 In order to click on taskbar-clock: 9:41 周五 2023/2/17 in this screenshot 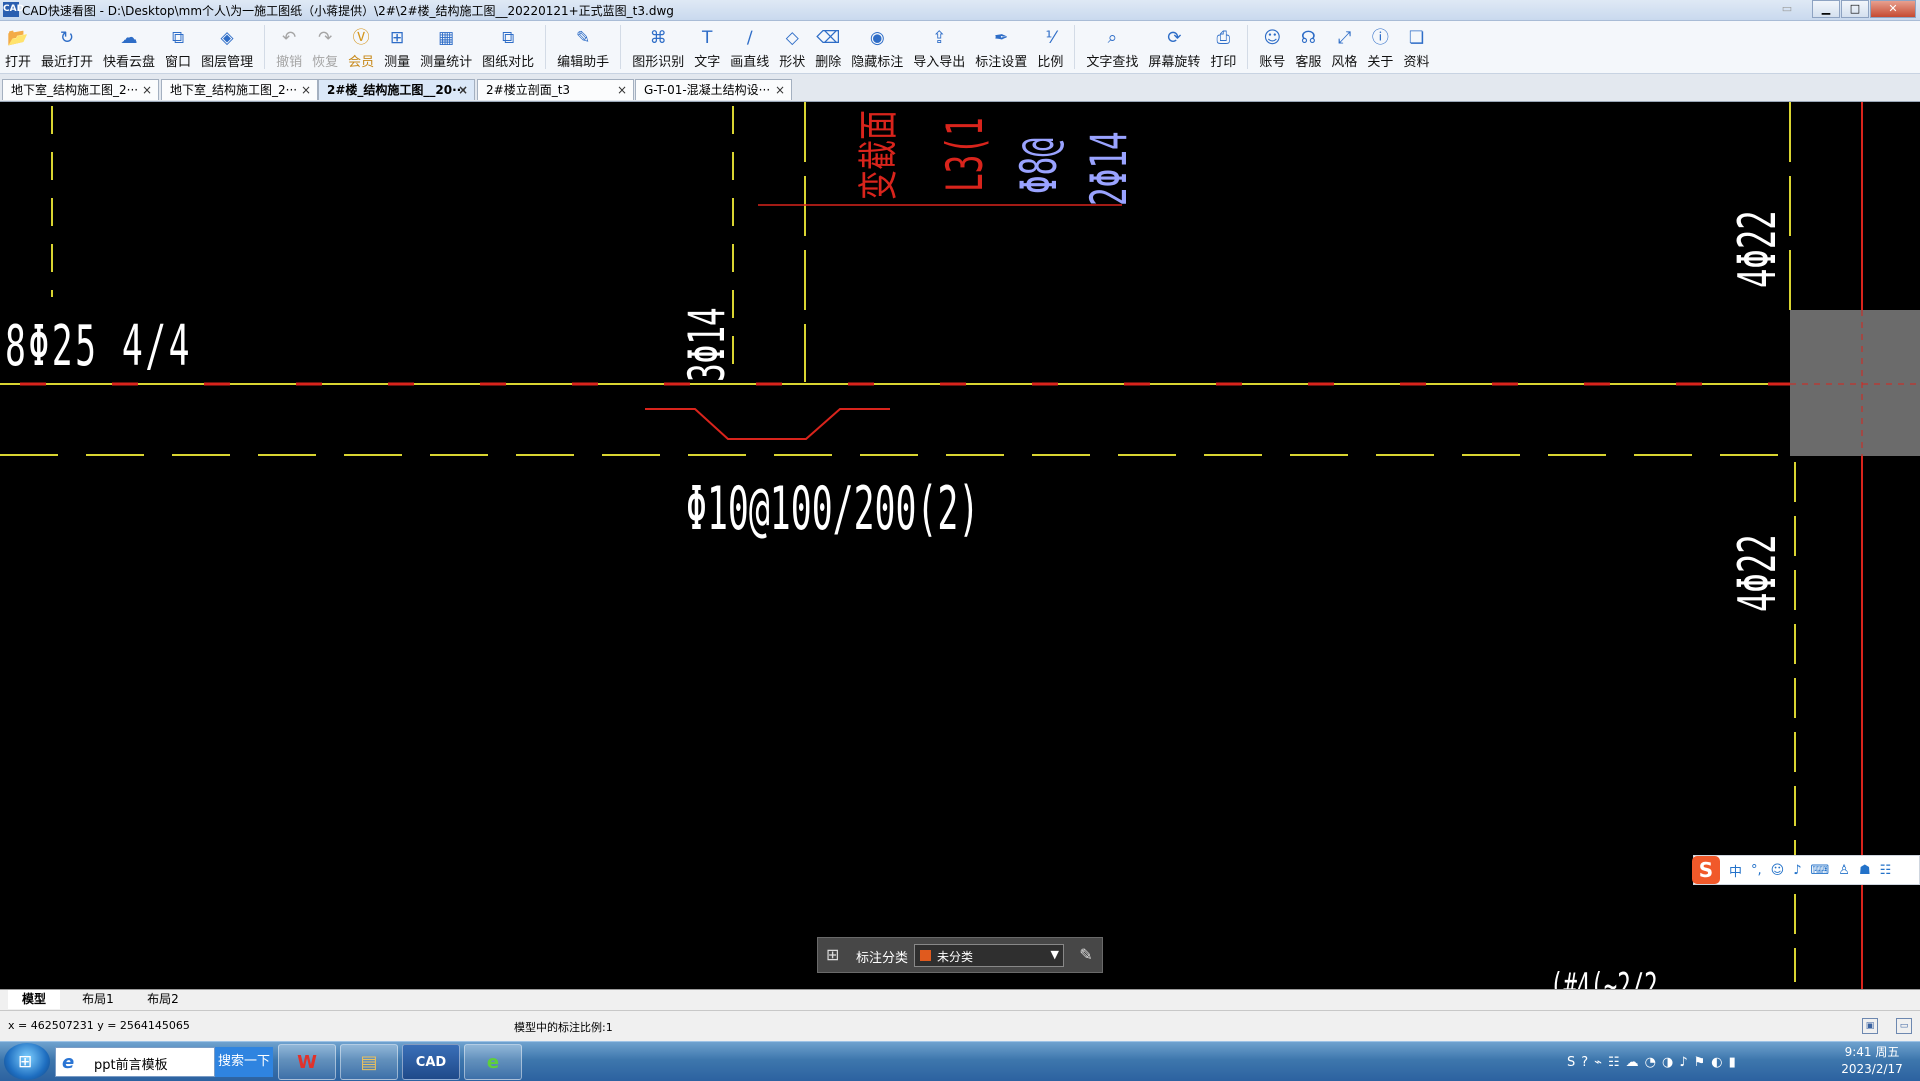, I will do `click(1872, 1061)`.